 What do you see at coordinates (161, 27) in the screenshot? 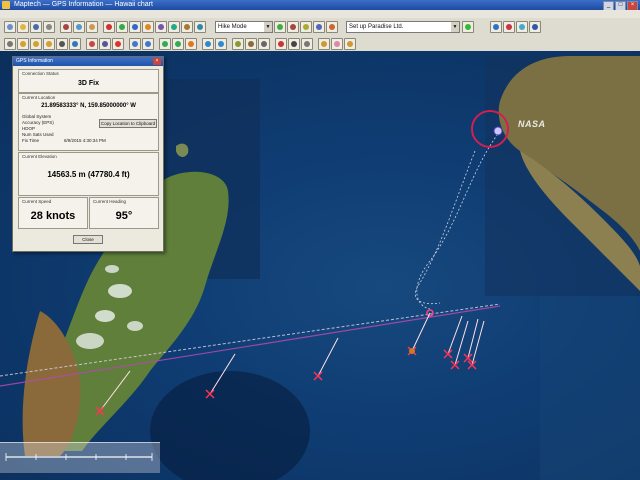
I see `range-icon` at bounding box center [161, 27].